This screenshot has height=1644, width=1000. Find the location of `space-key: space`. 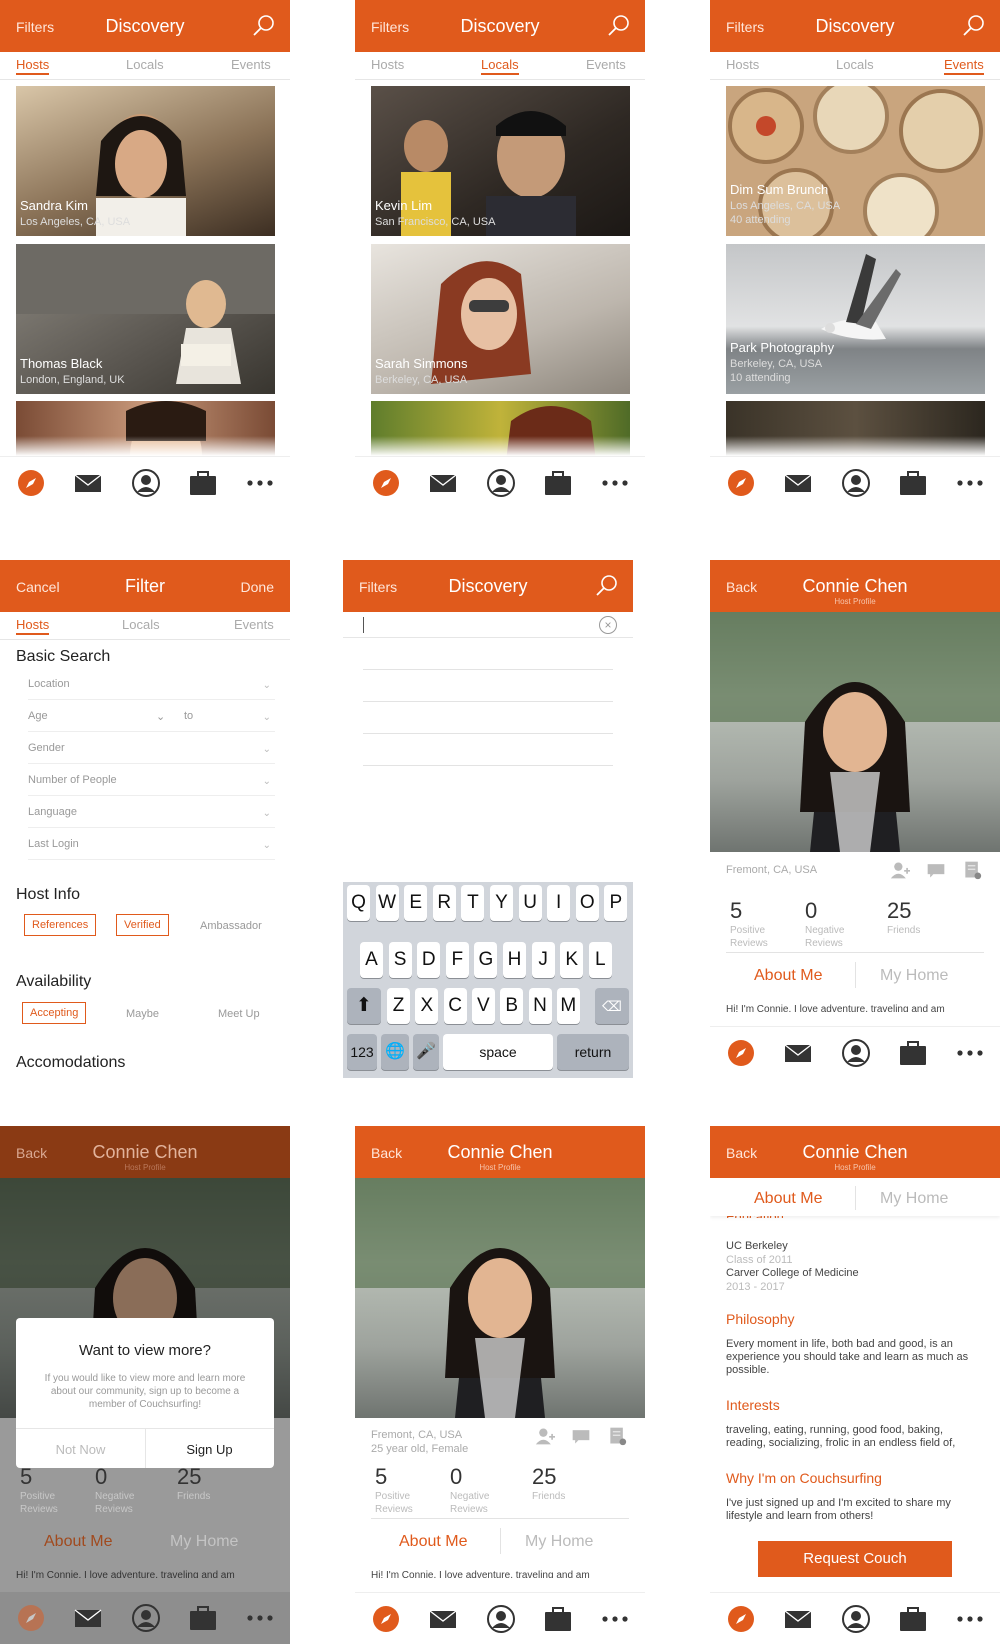

space-key: space is located at coordinates (498, 1052).